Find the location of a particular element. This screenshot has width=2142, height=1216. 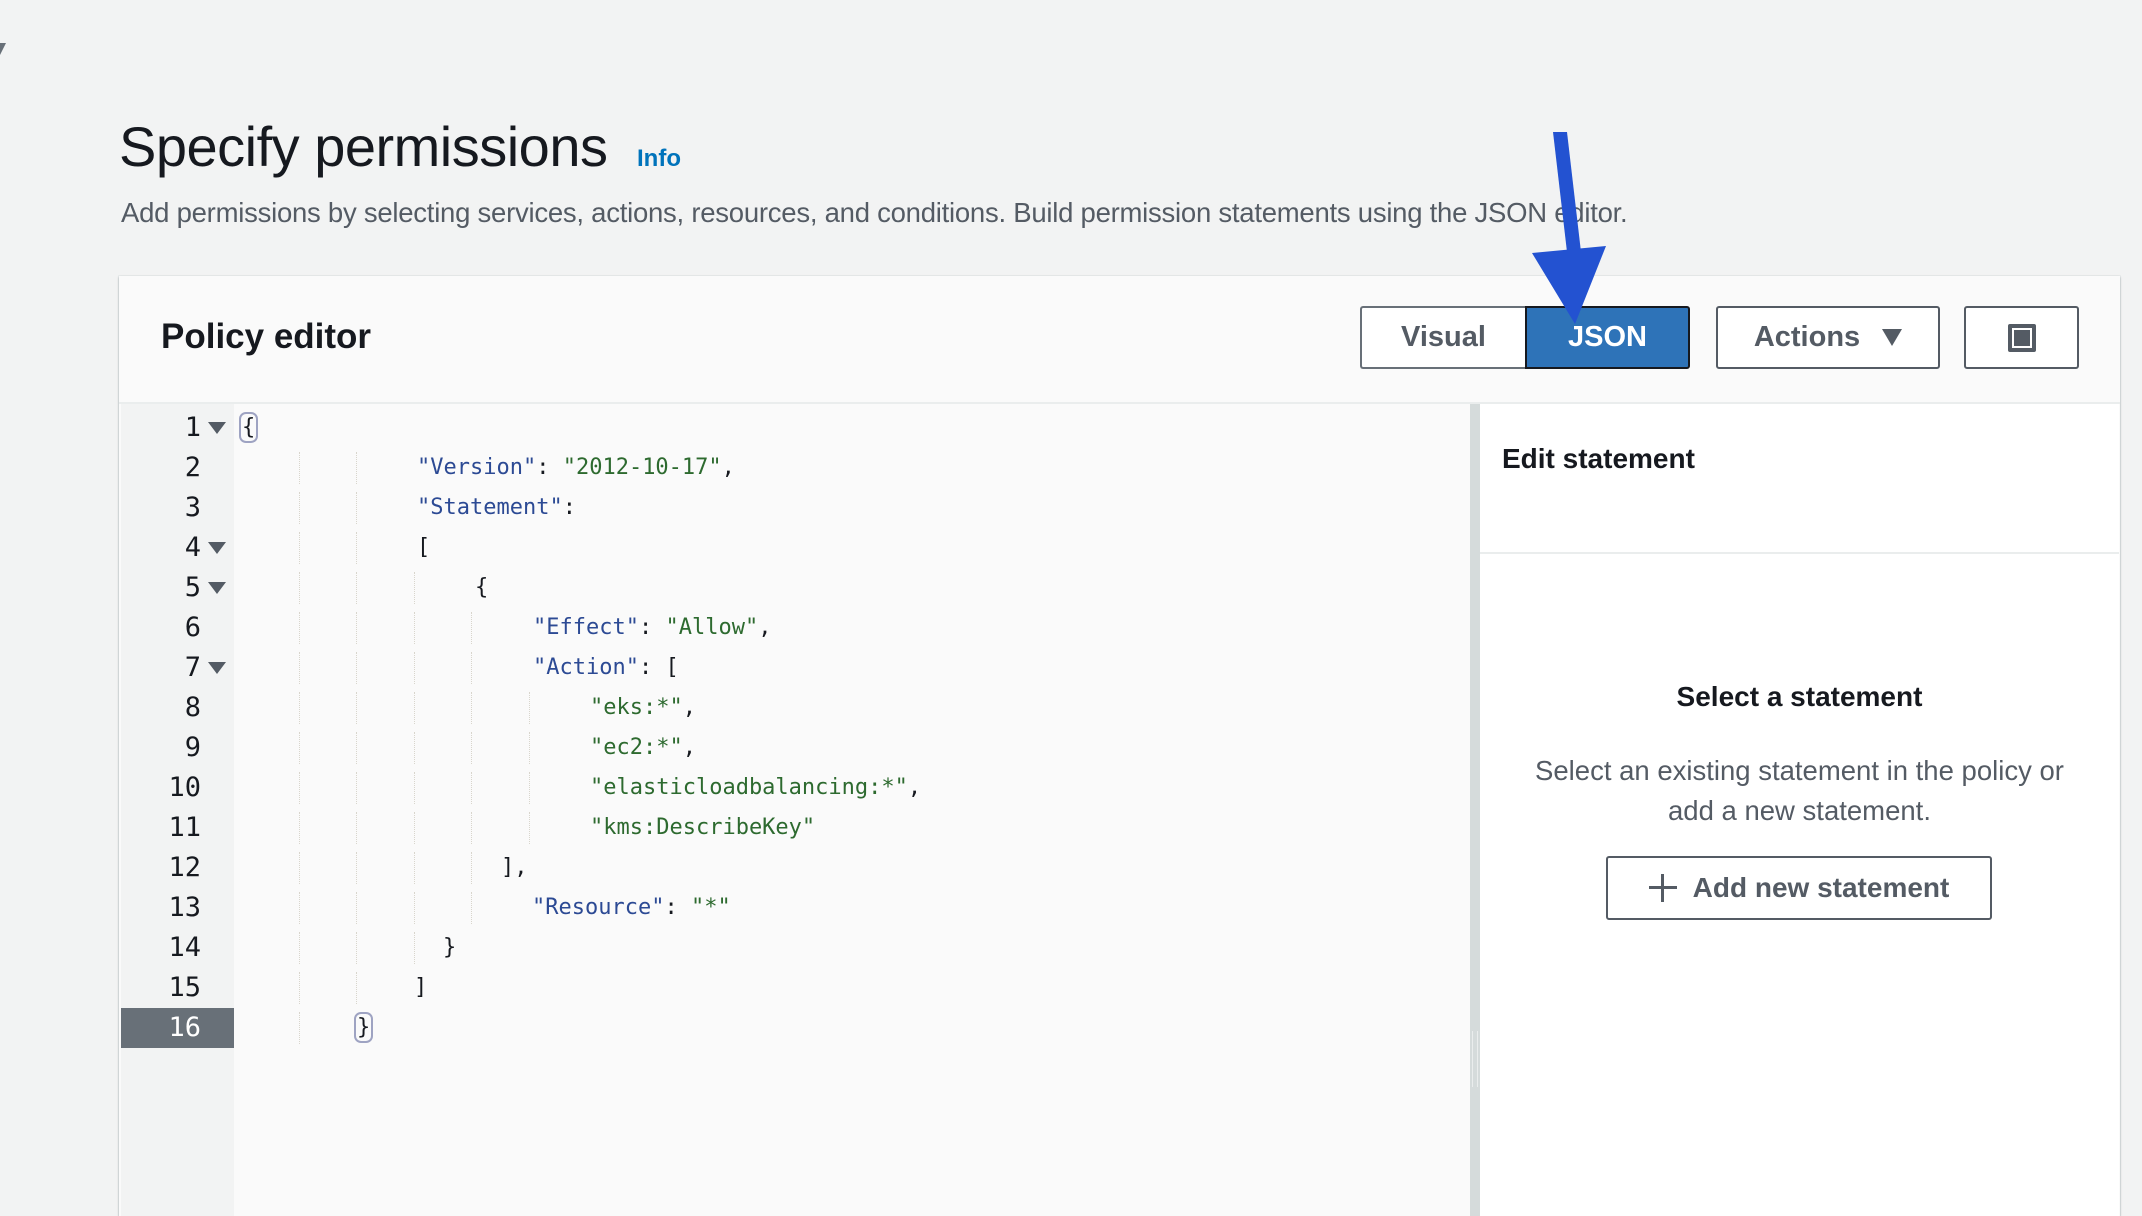

actions-dropdown-button: Actions is located at coordinates (1828, 337).